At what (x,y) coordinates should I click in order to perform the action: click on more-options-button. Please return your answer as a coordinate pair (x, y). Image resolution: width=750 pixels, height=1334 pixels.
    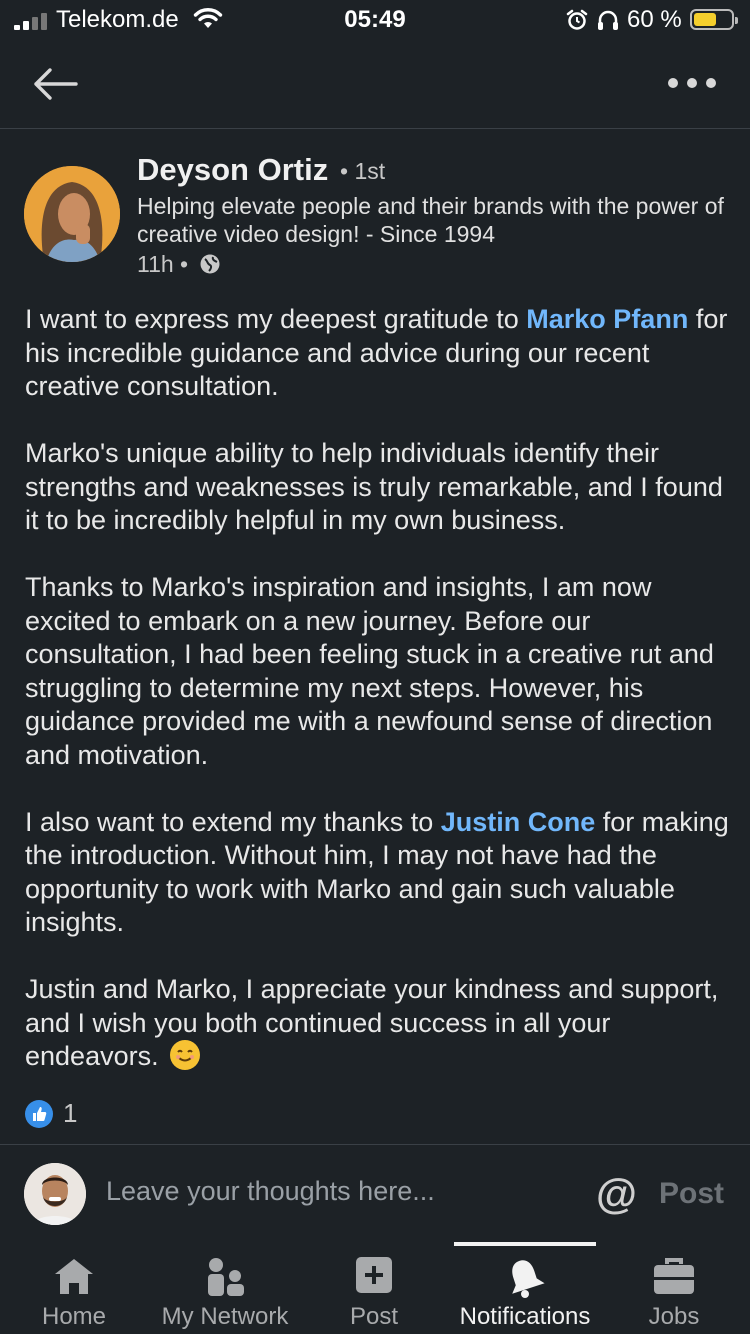
    Looking at the image, I should click on (694, 84).